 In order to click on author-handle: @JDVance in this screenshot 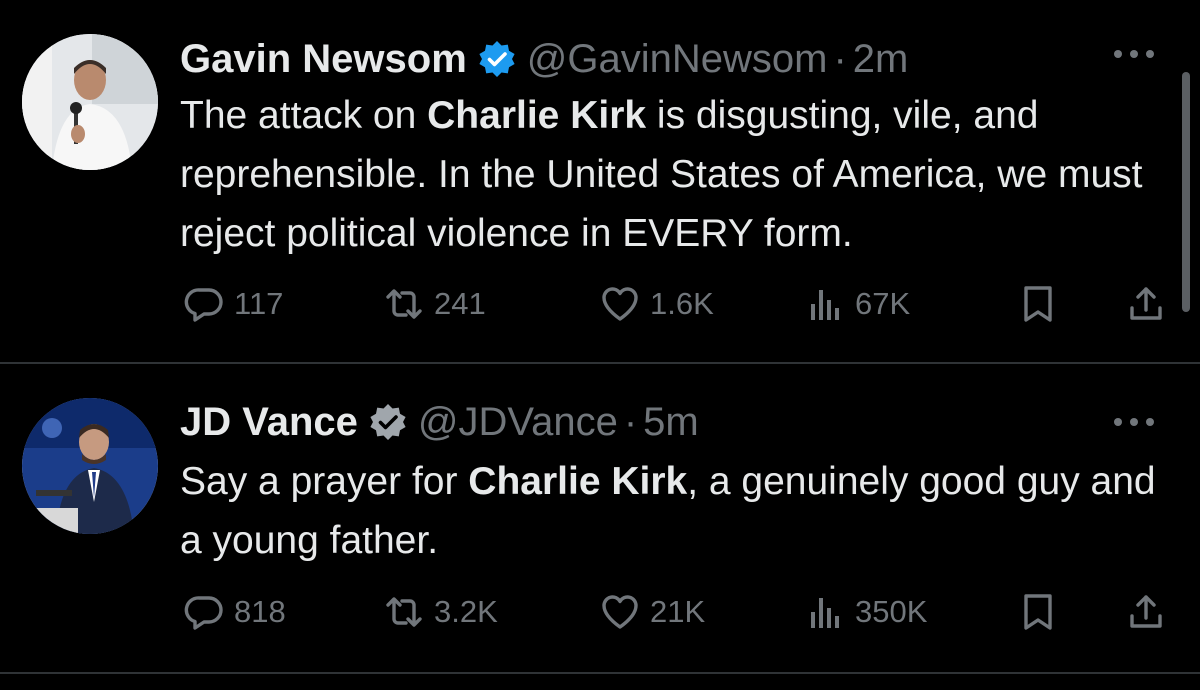, I will do `click(518, 422)`.